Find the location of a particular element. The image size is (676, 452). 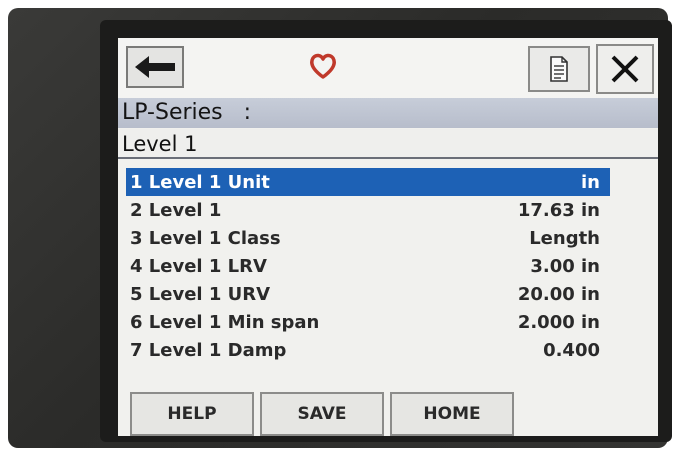

menu-item-value: Length is located at coordinates (564, 238).